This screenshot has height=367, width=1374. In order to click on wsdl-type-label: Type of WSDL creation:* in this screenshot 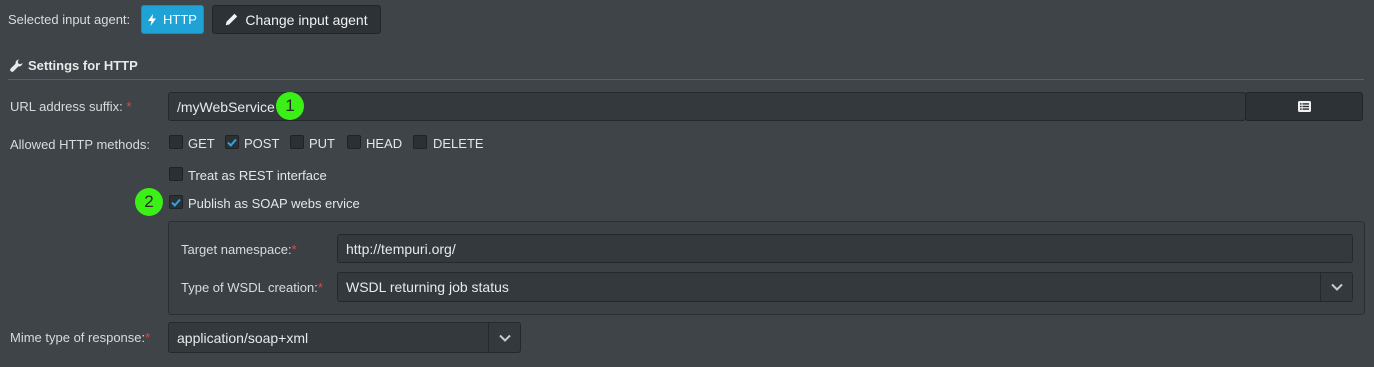, I will do `click(252, 287)`.